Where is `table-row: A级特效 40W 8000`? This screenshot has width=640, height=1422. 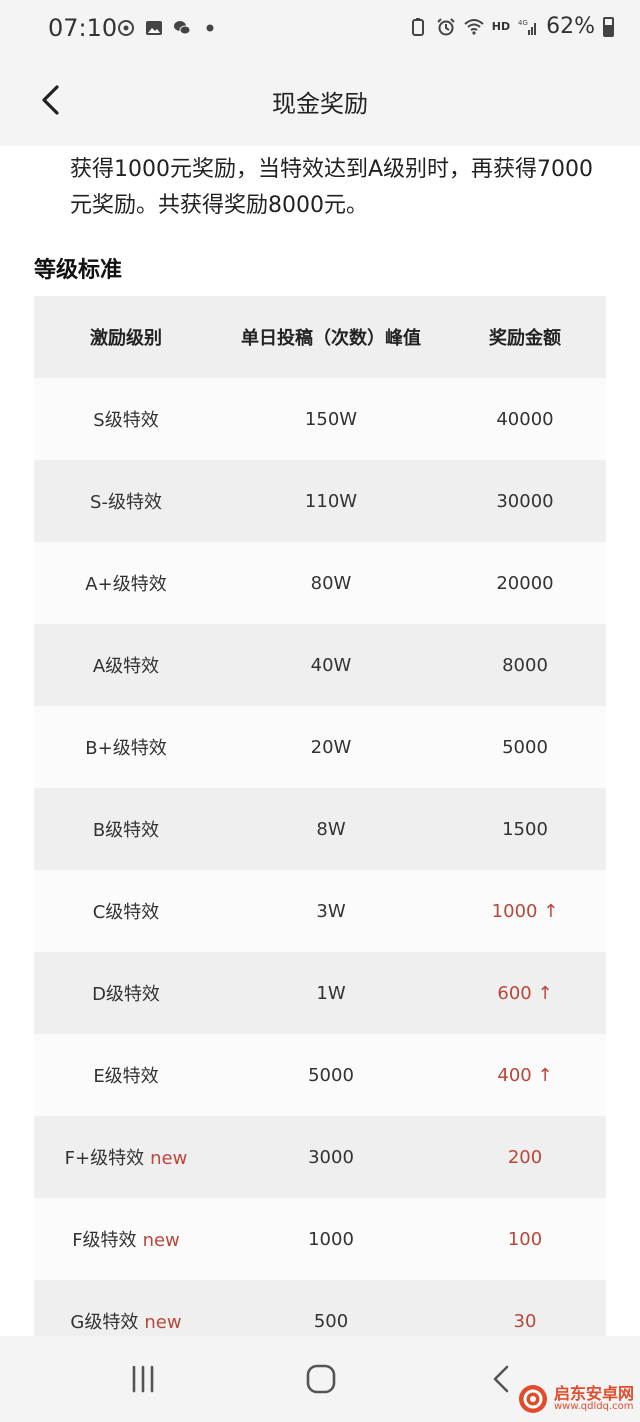 table-row: A级特效 40W 8000 is located at coordinates (320, 665).